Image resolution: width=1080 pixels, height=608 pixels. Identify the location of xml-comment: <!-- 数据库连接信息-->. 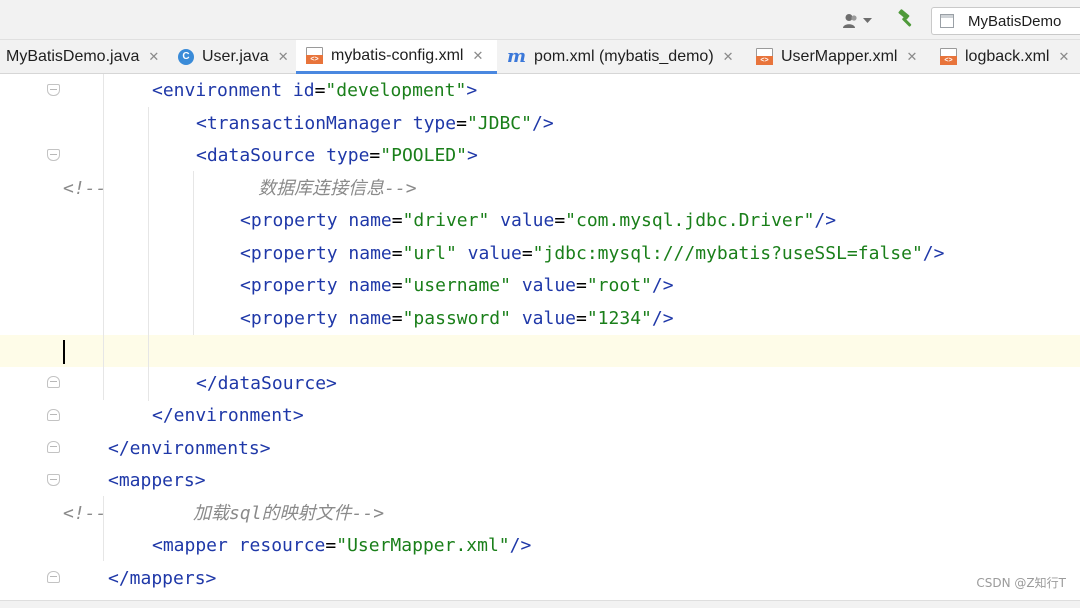
(240, 188).